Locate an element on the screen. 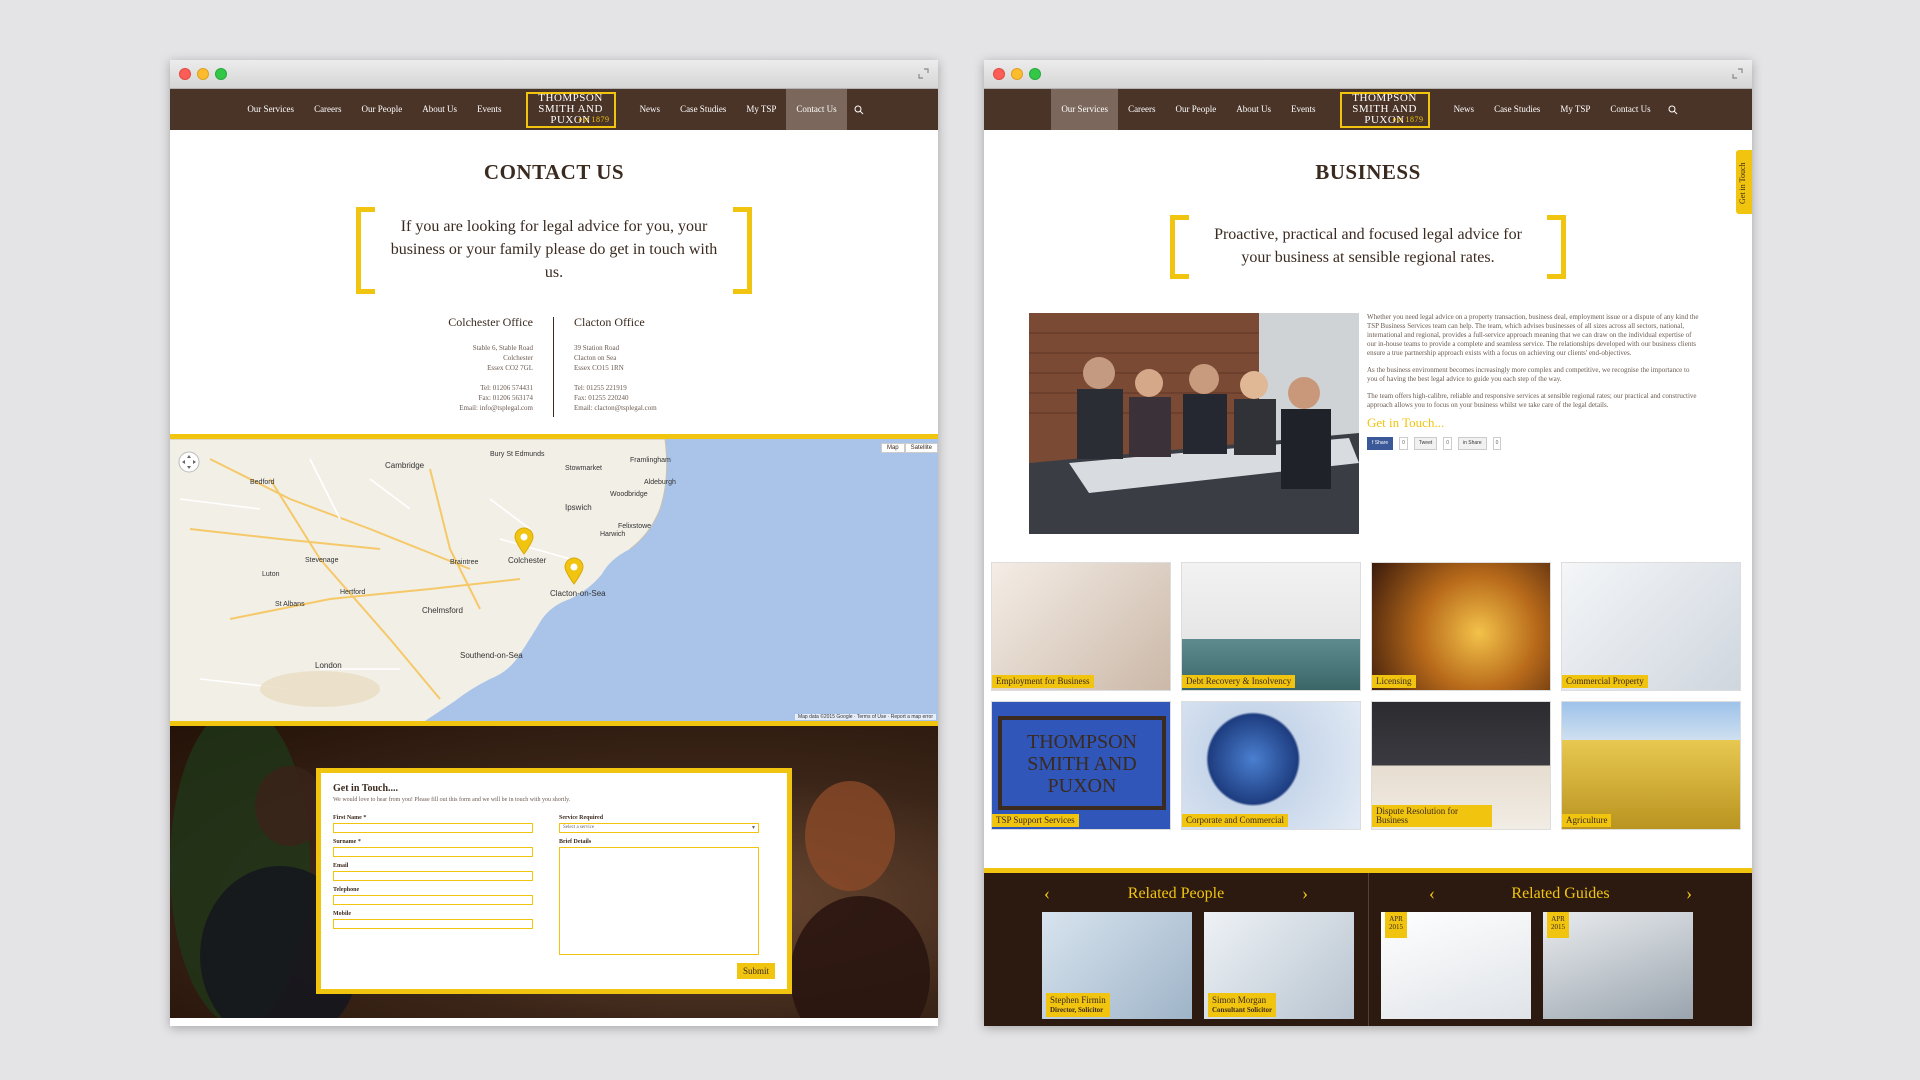  svg-text: THOMPSON is located at coordinates (1082, 742).